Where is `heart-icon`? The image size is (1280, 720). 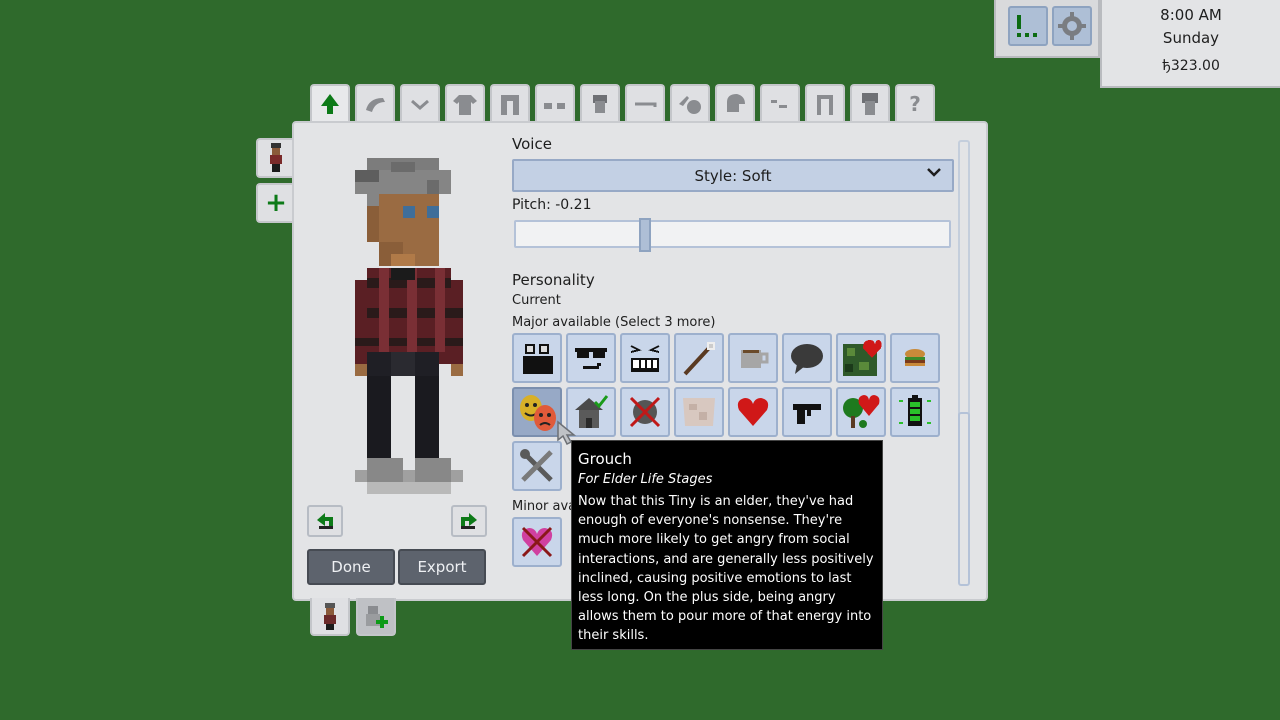
heart-icon is located at coordinates (753, 412).